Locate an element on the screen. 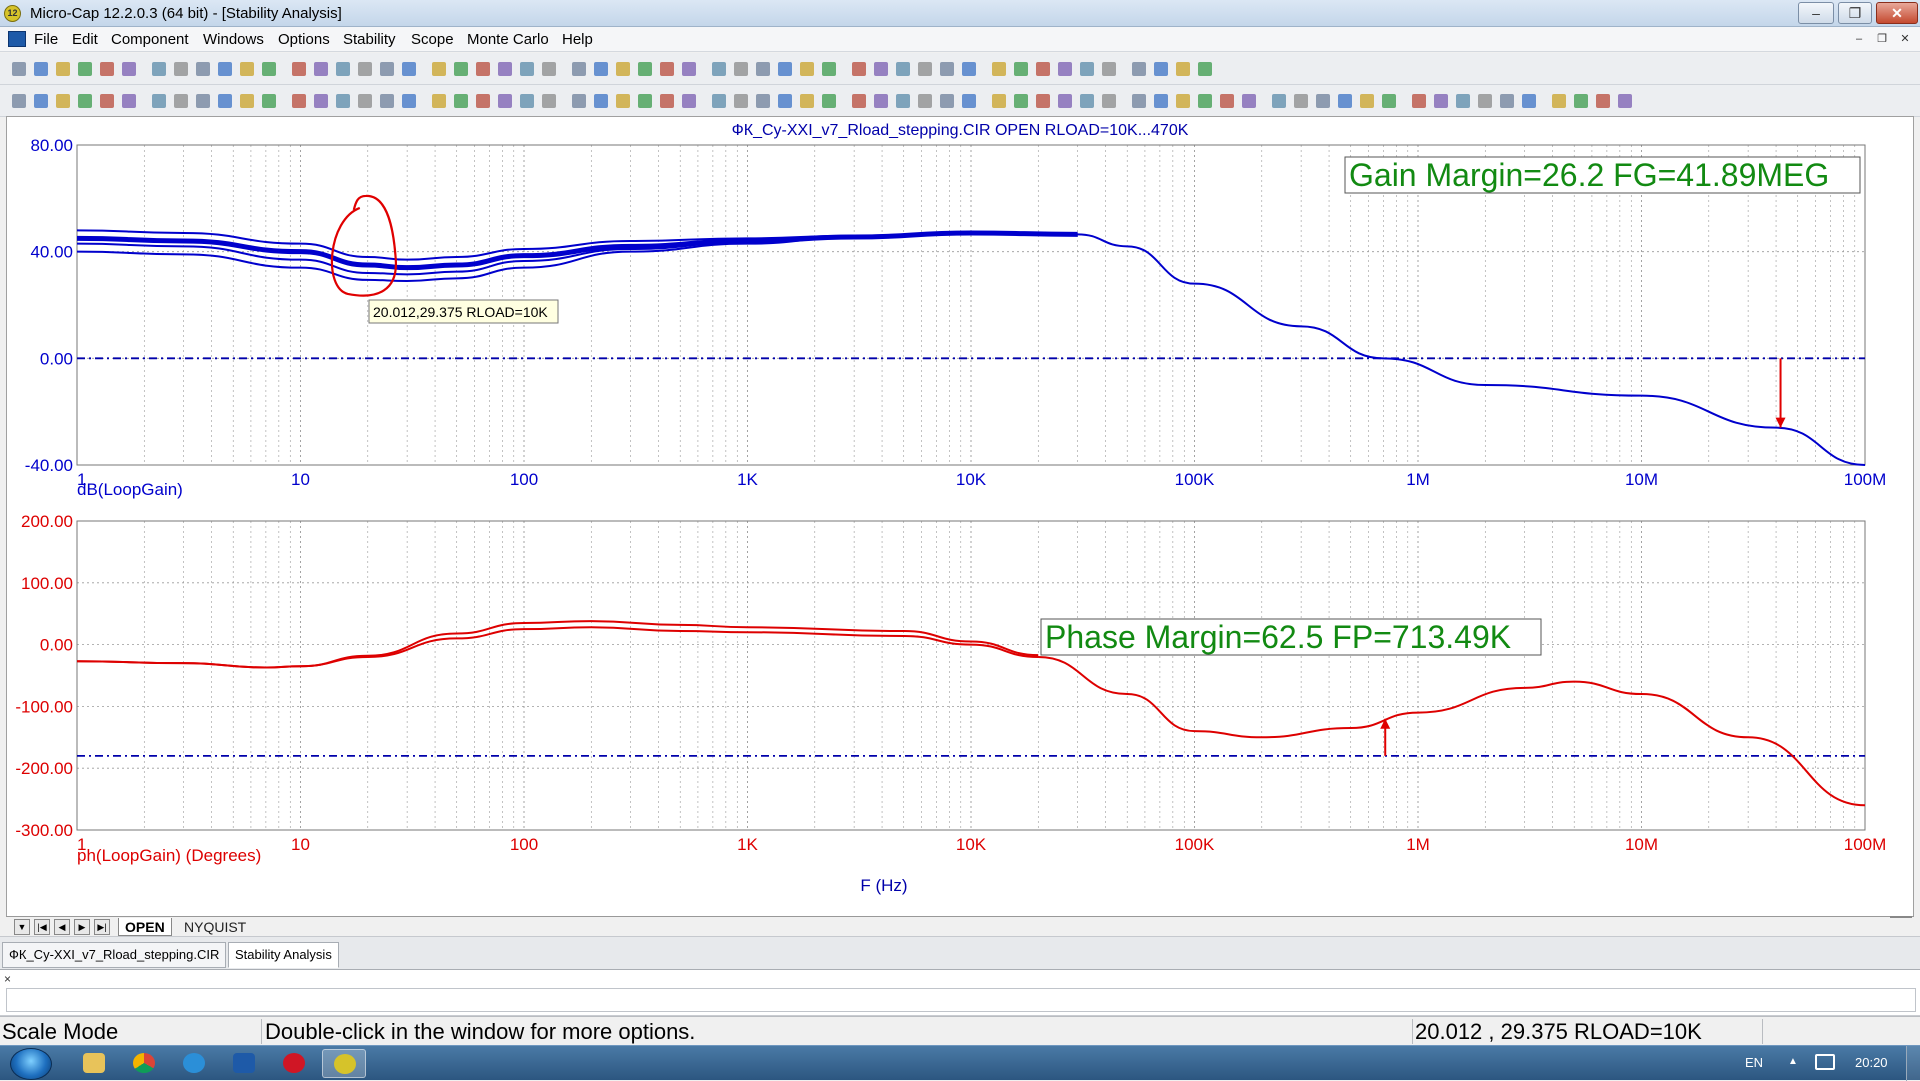 The image size is (1920, 1081). output-box is located at coordinates (961, 1000).